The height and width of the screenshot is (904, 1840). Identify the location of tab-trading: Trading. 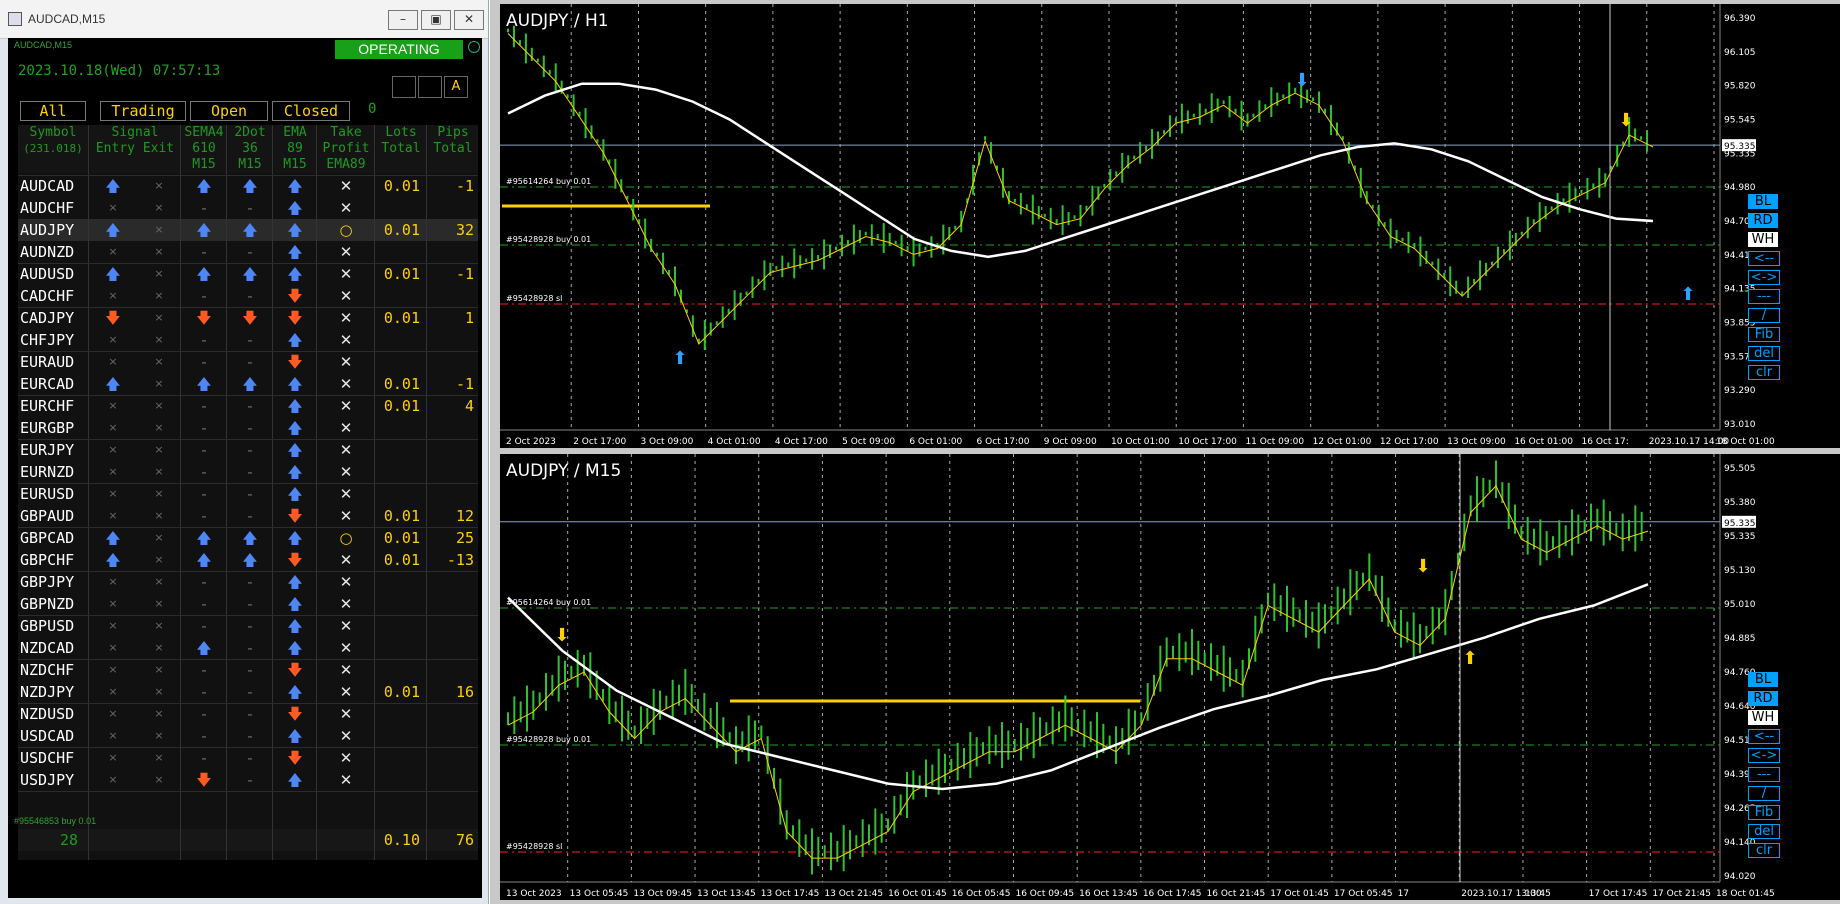
(143, 111).